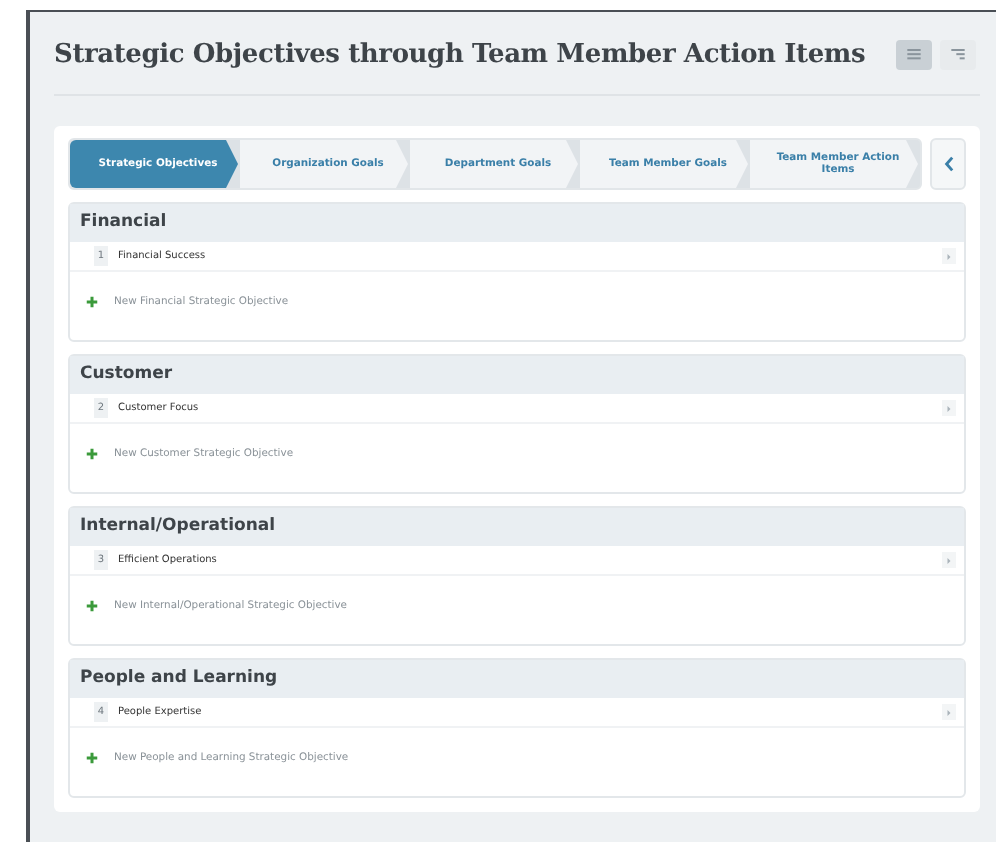 This screenshot has height=842, width=1000. I want to click on section-header: Financial, so click(517, 223).